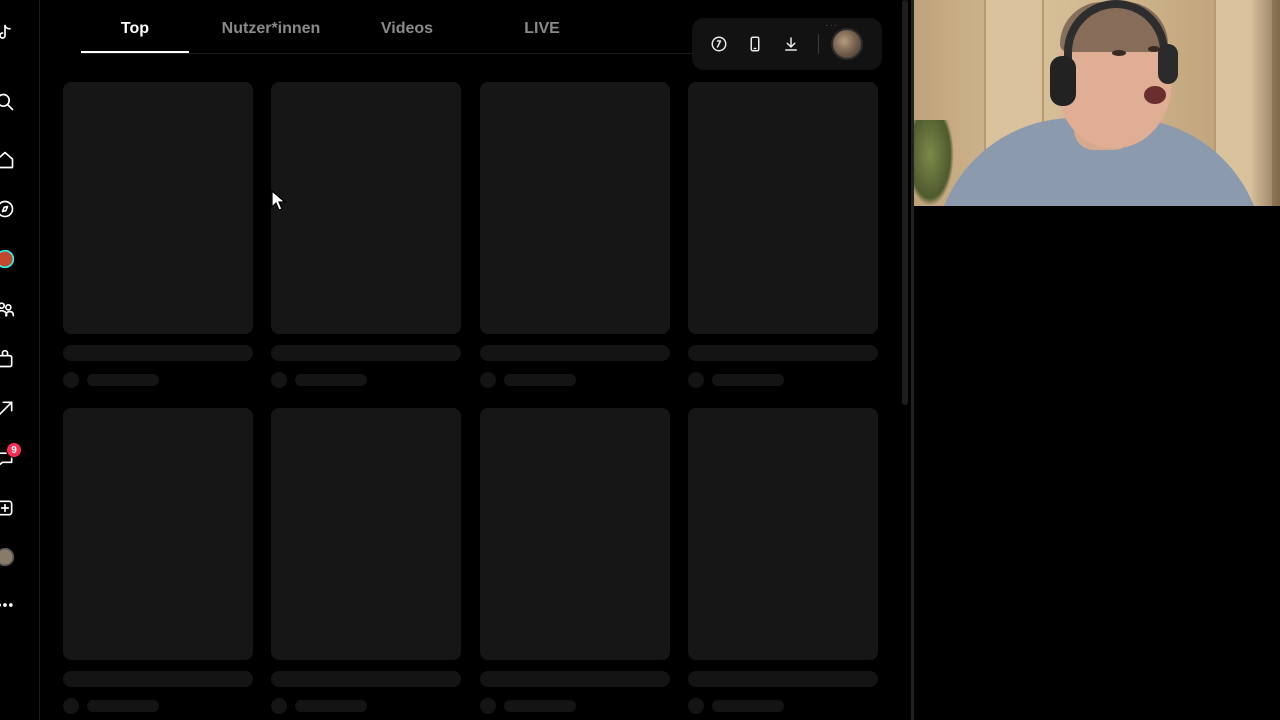 This screenshot has width=1280, height=720. I want to click on profile-avatar-icon, so click(8, 557).